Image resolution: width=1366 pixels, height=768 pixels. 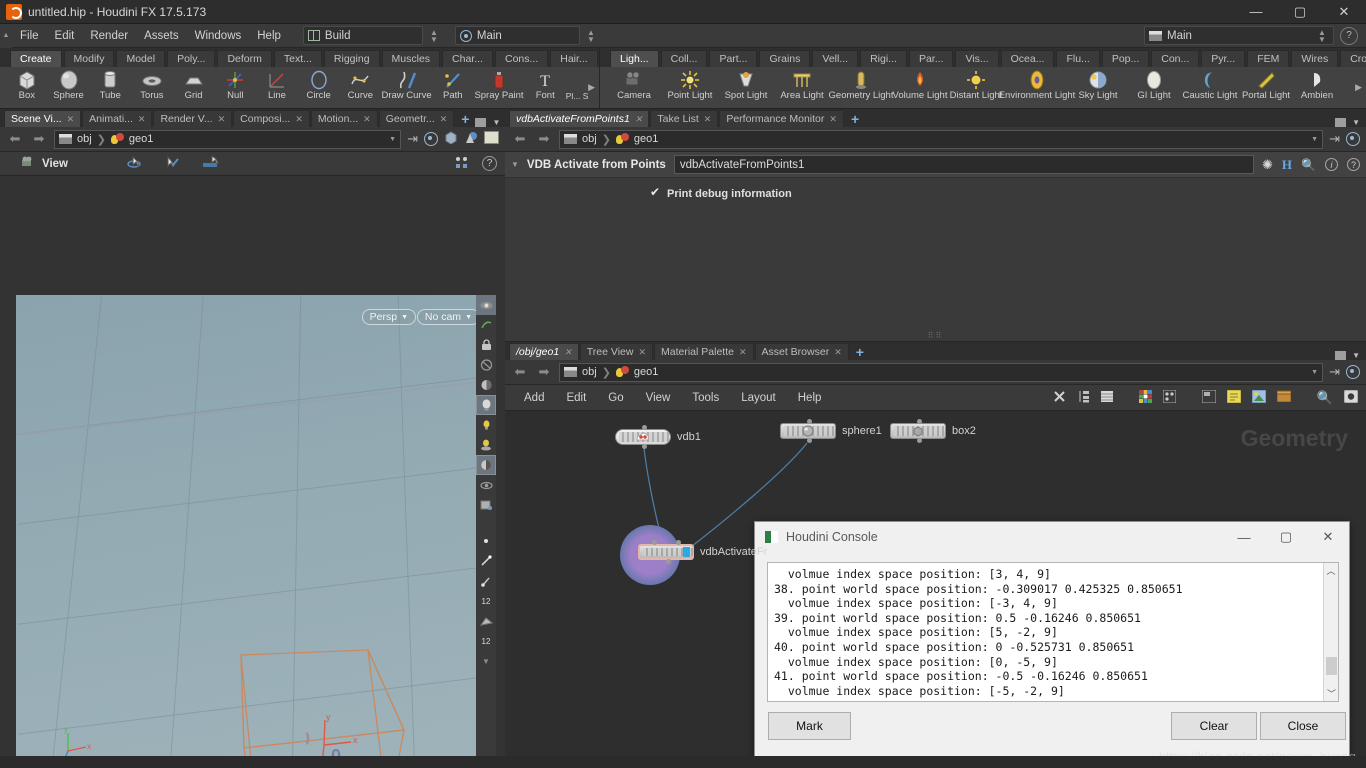 What do you see at coordinates (517, 35) in the screenshot?
I see `layout-selector: Main` at bounding box center [517, 35].